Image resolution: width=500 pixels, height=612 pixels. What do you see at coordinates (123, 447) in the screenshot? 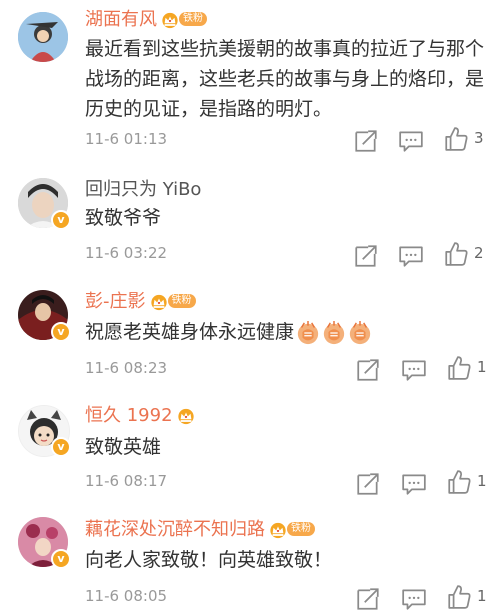
I see `comment-text: 致敬英雄` at bounding box center [123, 447].